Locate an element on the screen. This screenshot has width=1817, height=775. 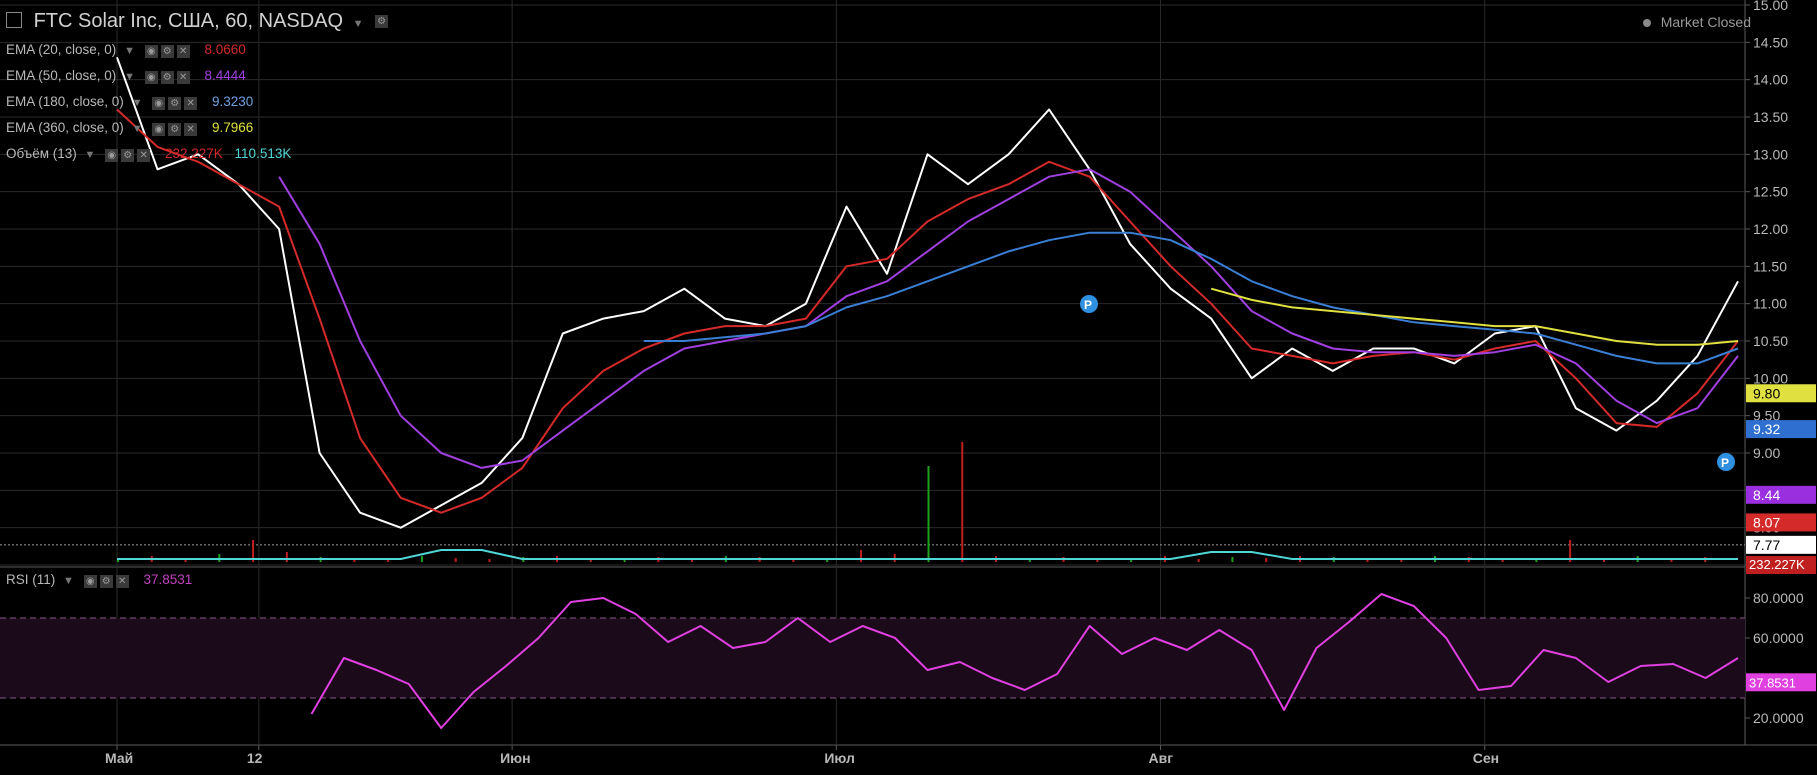
x-tick-label: 12 is located at coordinates (255, 758).